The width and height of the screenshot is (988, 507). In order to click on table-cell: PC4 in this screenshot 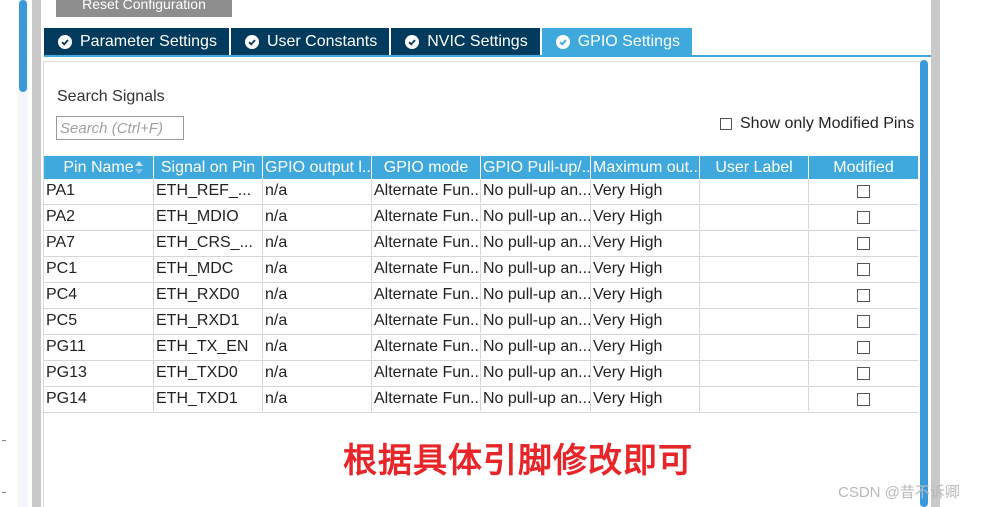, I will do `click(99, 295)`.